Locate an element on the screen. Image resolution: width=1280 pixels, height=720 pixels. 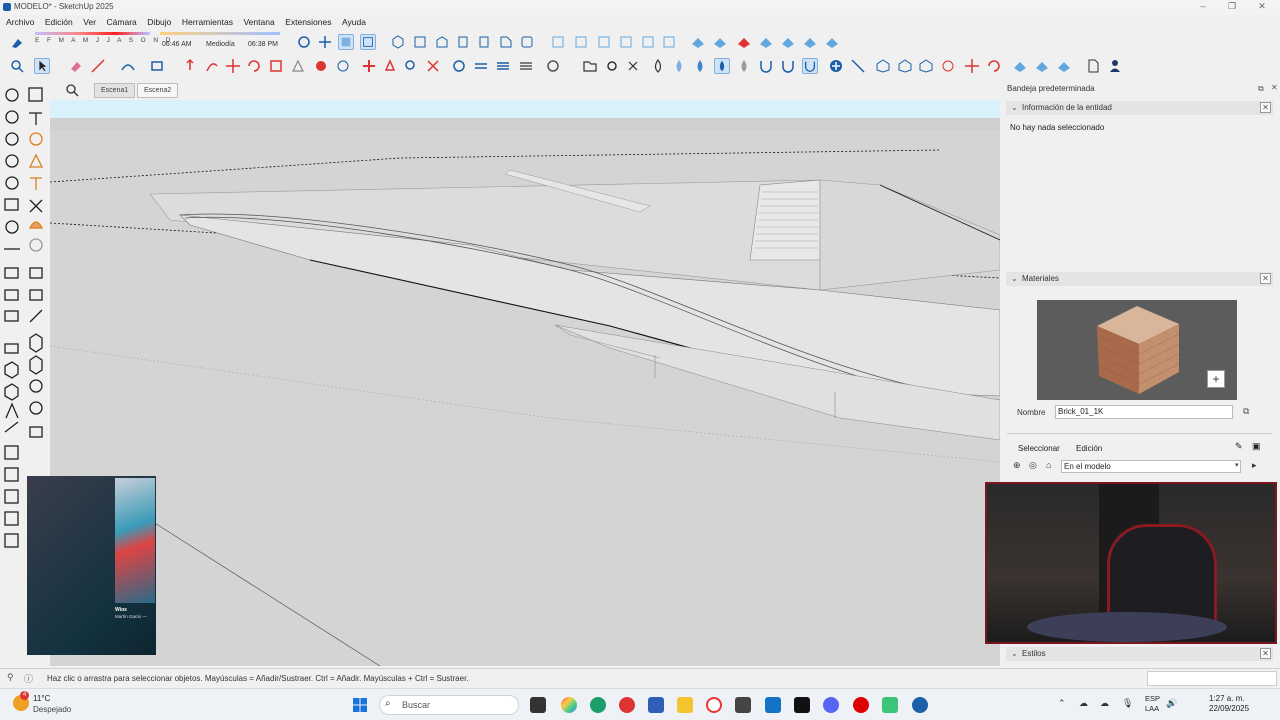
styles-close-icon: ✕ is located at coordinates (1265, 653).